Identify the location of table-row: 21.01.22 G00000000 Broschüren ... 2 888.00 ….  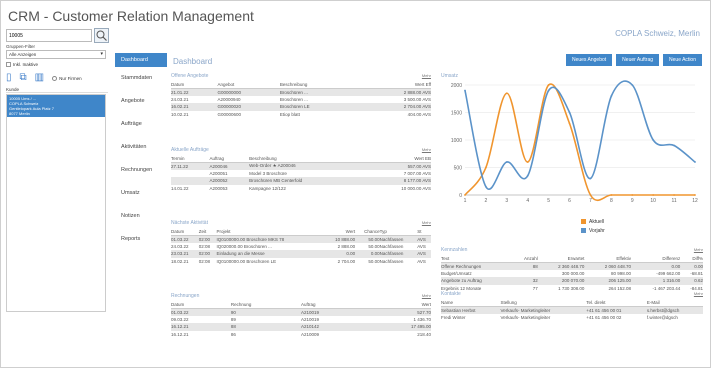
(301, 92).